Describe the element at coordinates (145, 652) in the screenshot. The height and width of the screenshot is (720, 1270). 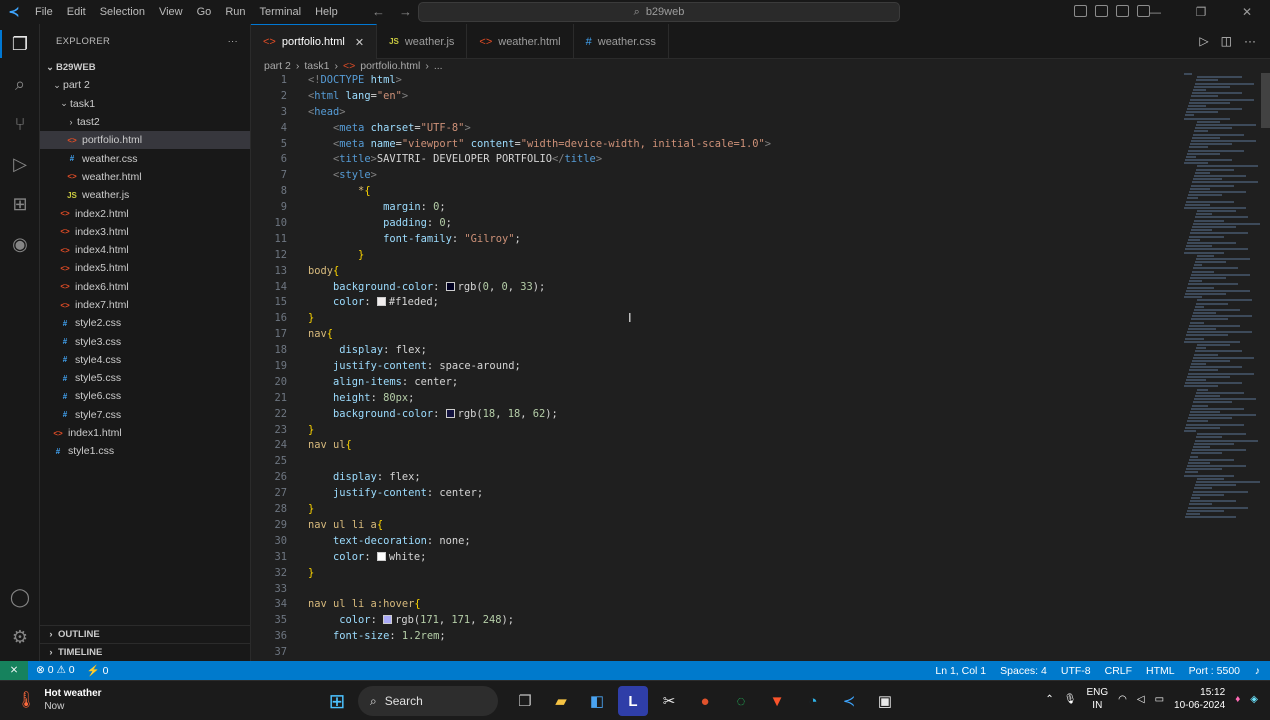
I see `timeline-section: › TIMELINE` at that location.